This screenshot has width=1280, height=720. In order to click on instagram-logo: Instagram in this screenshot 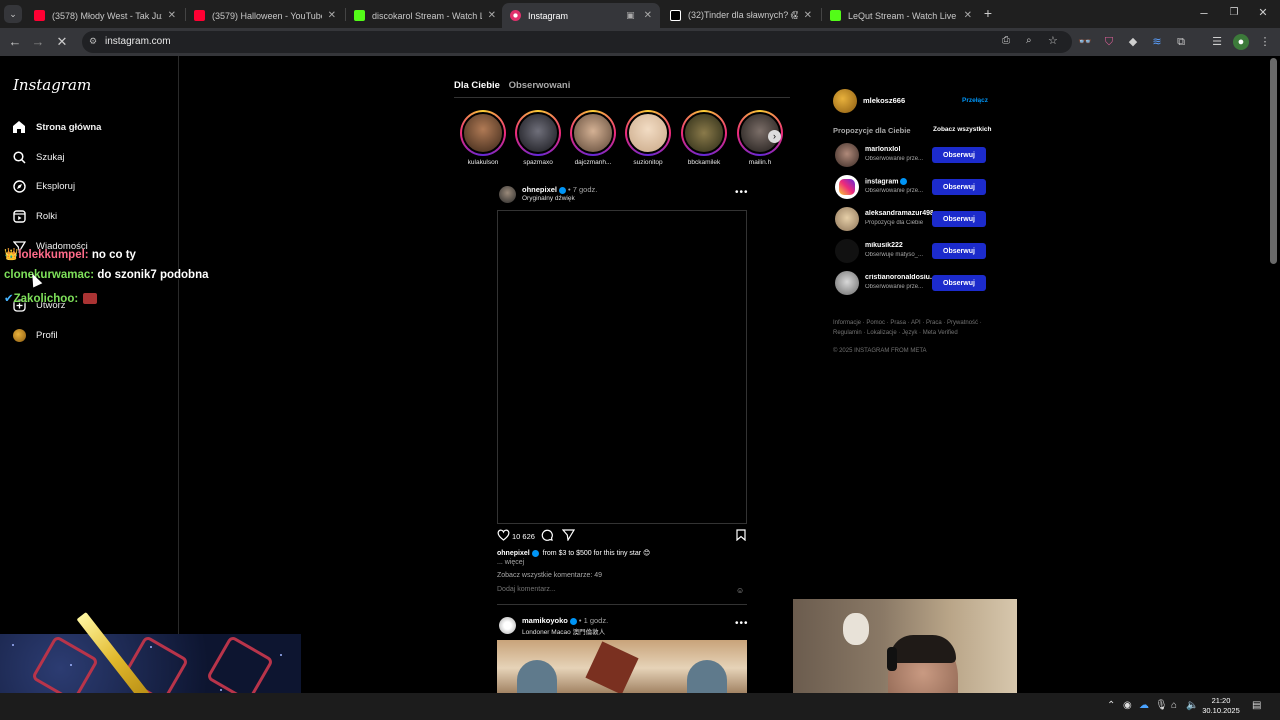, I will do `click(52, 85)`.